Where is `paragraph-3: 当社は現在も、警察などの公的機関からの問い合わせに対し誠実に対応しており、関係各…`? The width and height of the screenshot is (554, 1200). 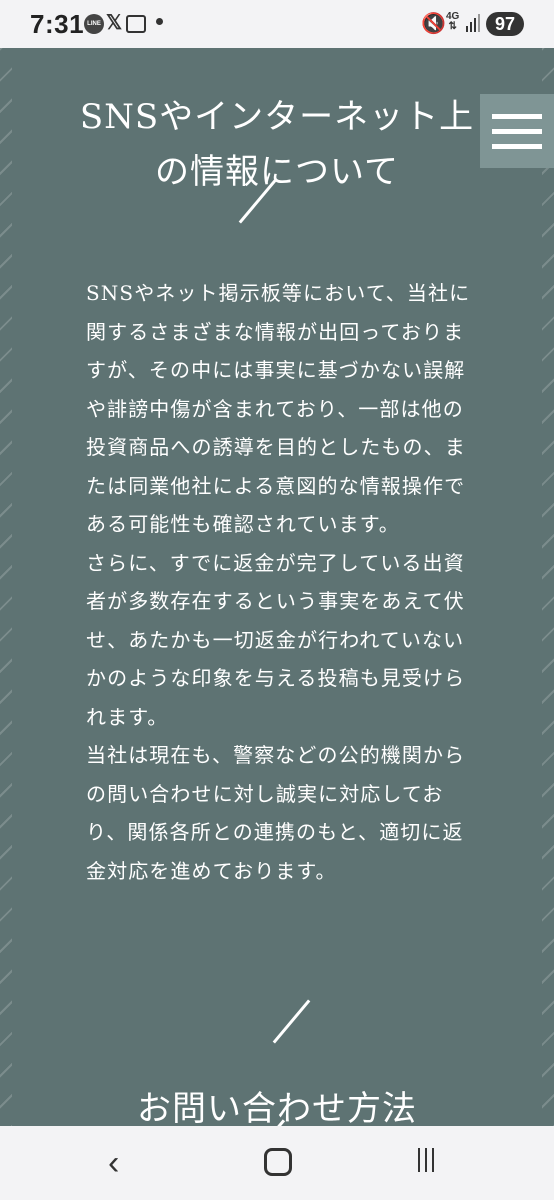
paragraph-3: 当社は現在も、警察などの公的機関からの問い合わせに対し誠実に対応しており、関係各… is located at coordinates (276, 813).